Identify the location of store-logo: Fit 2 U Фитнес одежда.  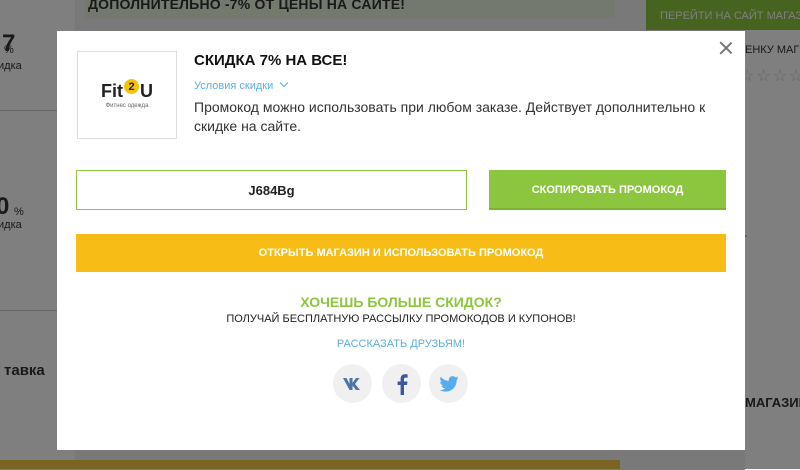
(127, 95).